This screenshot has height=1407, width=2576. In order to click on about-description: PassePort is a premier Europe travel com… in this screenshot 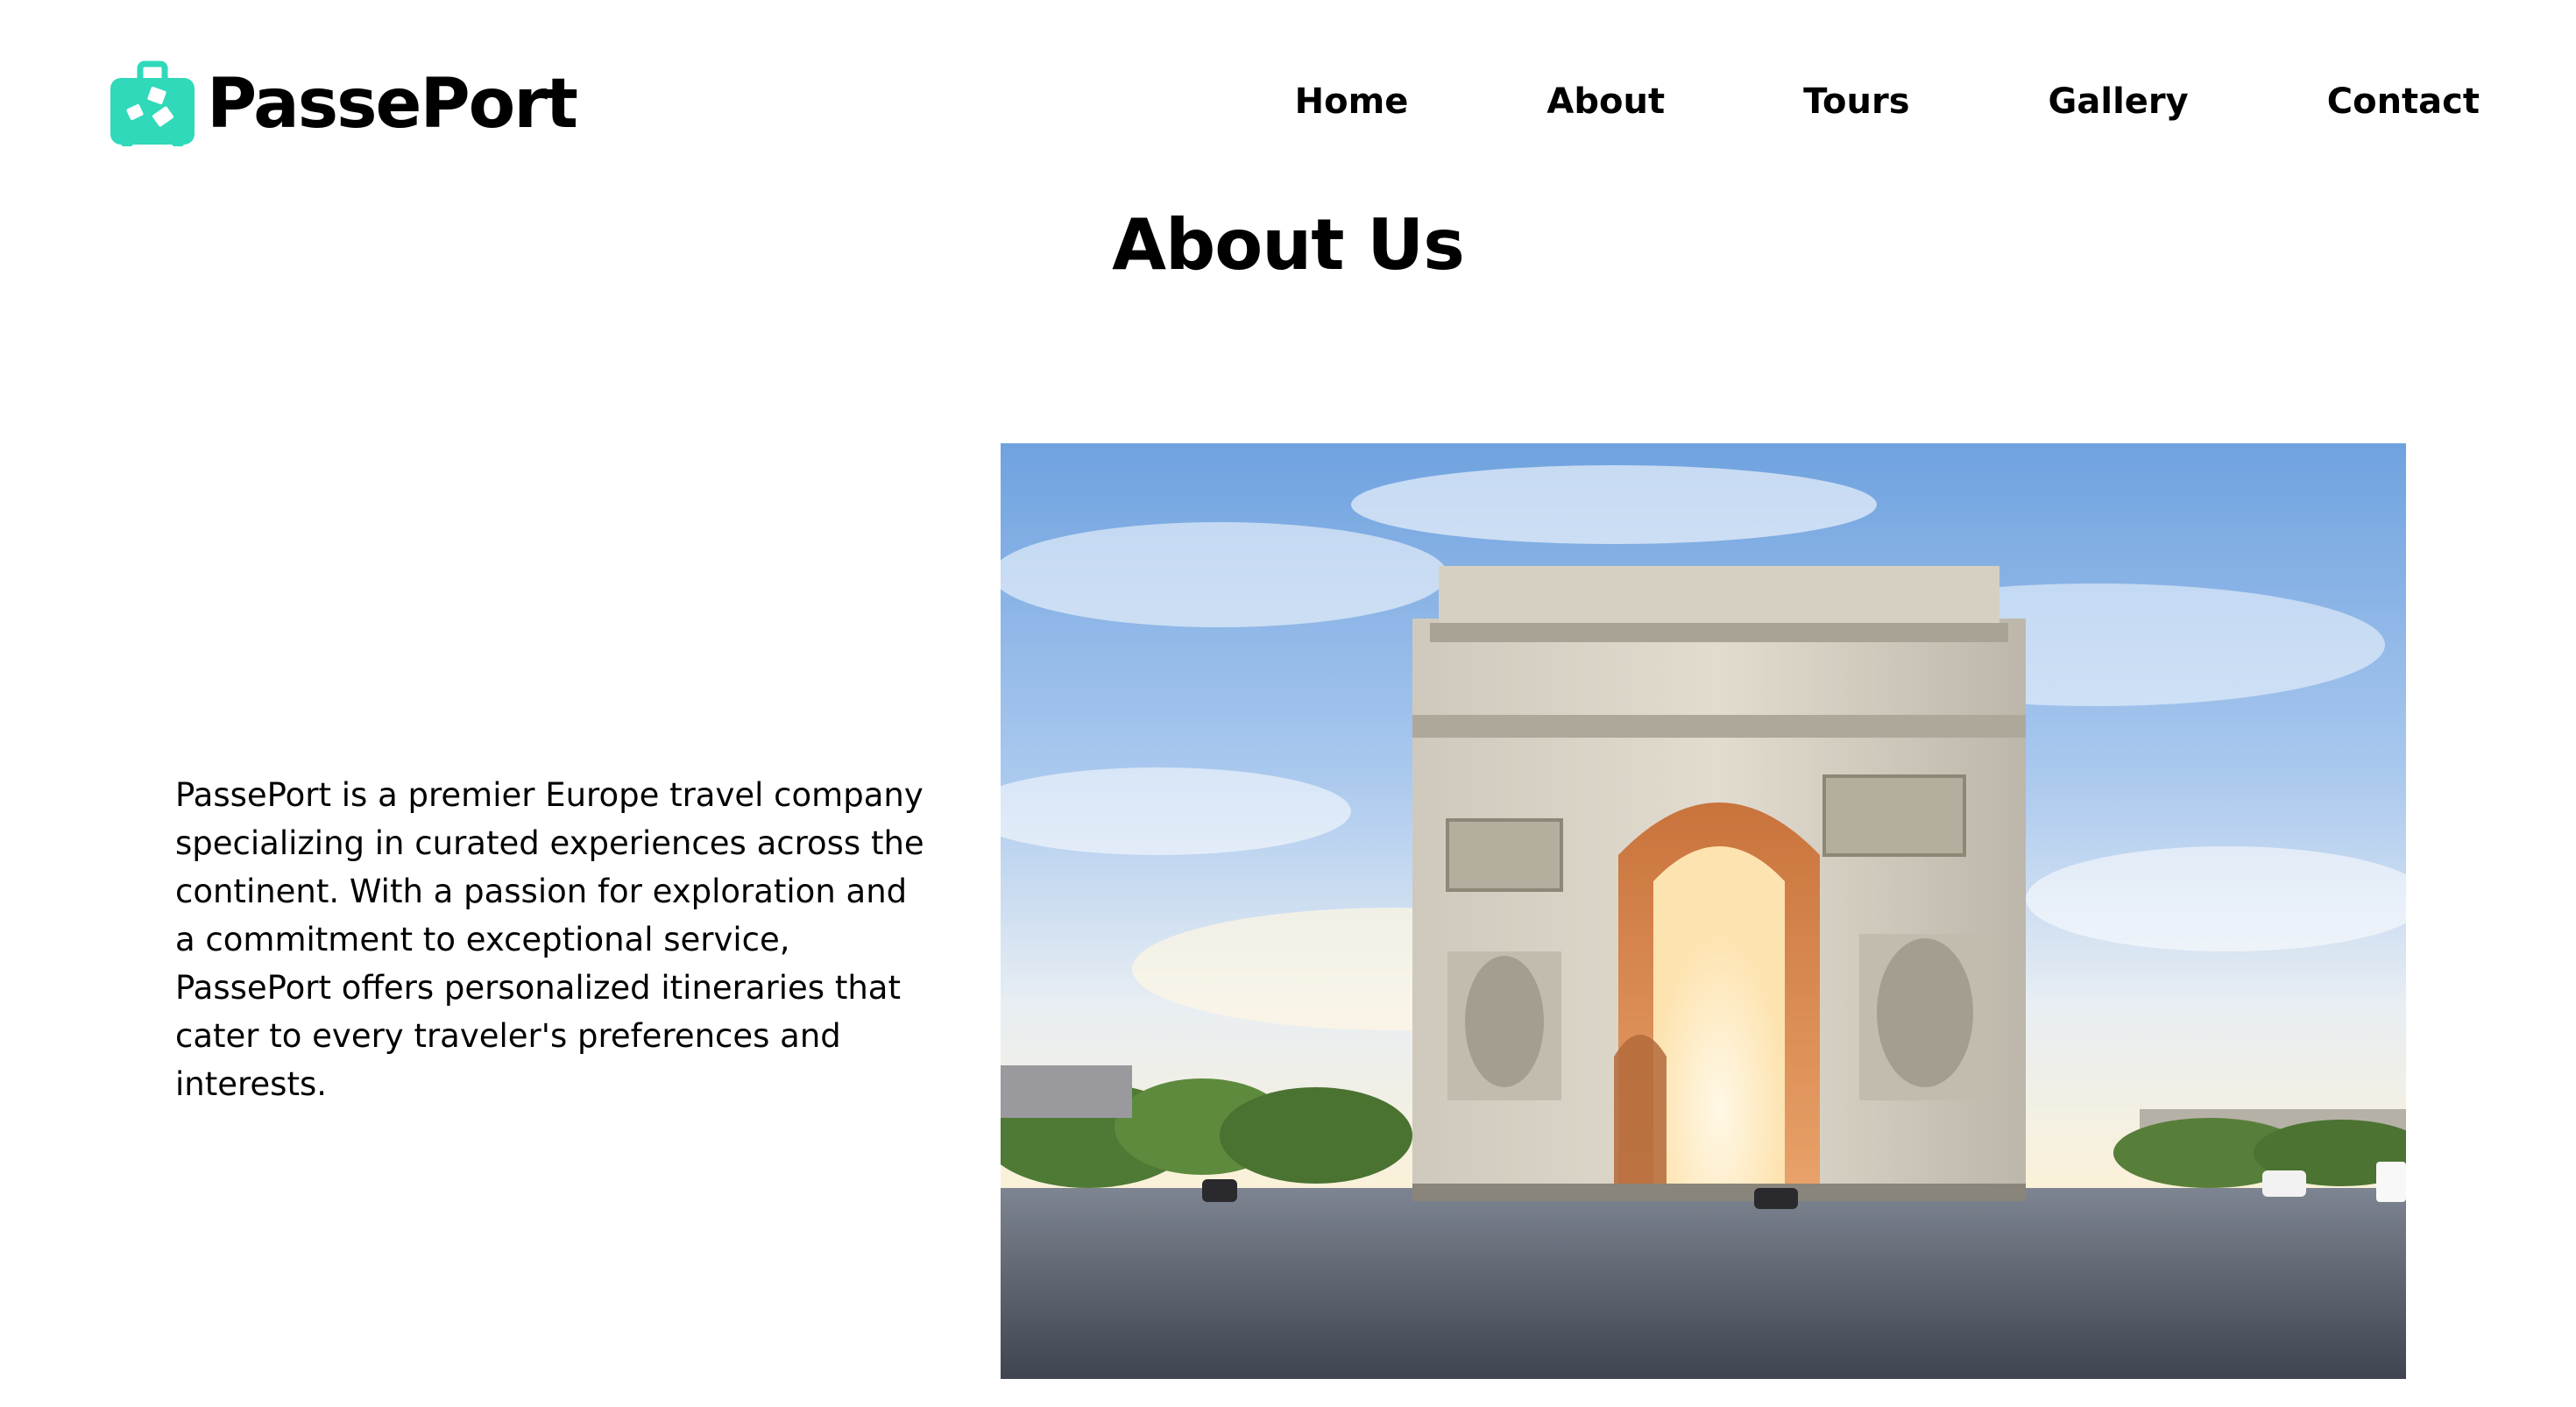, I will do `click(549, 939)`.